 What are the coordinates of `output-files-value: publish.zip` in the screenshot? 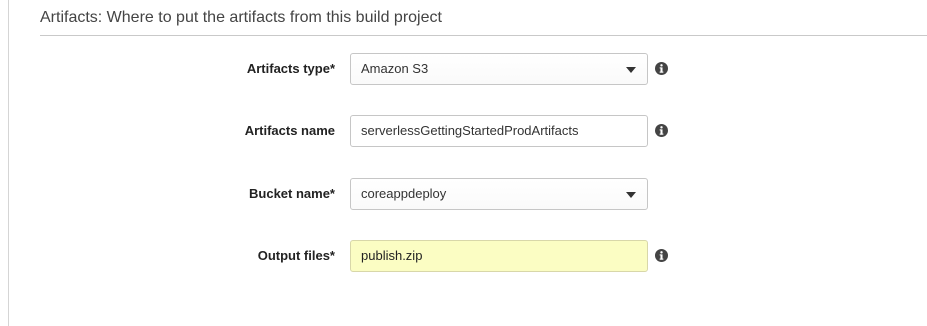 It's located at (392, 255).